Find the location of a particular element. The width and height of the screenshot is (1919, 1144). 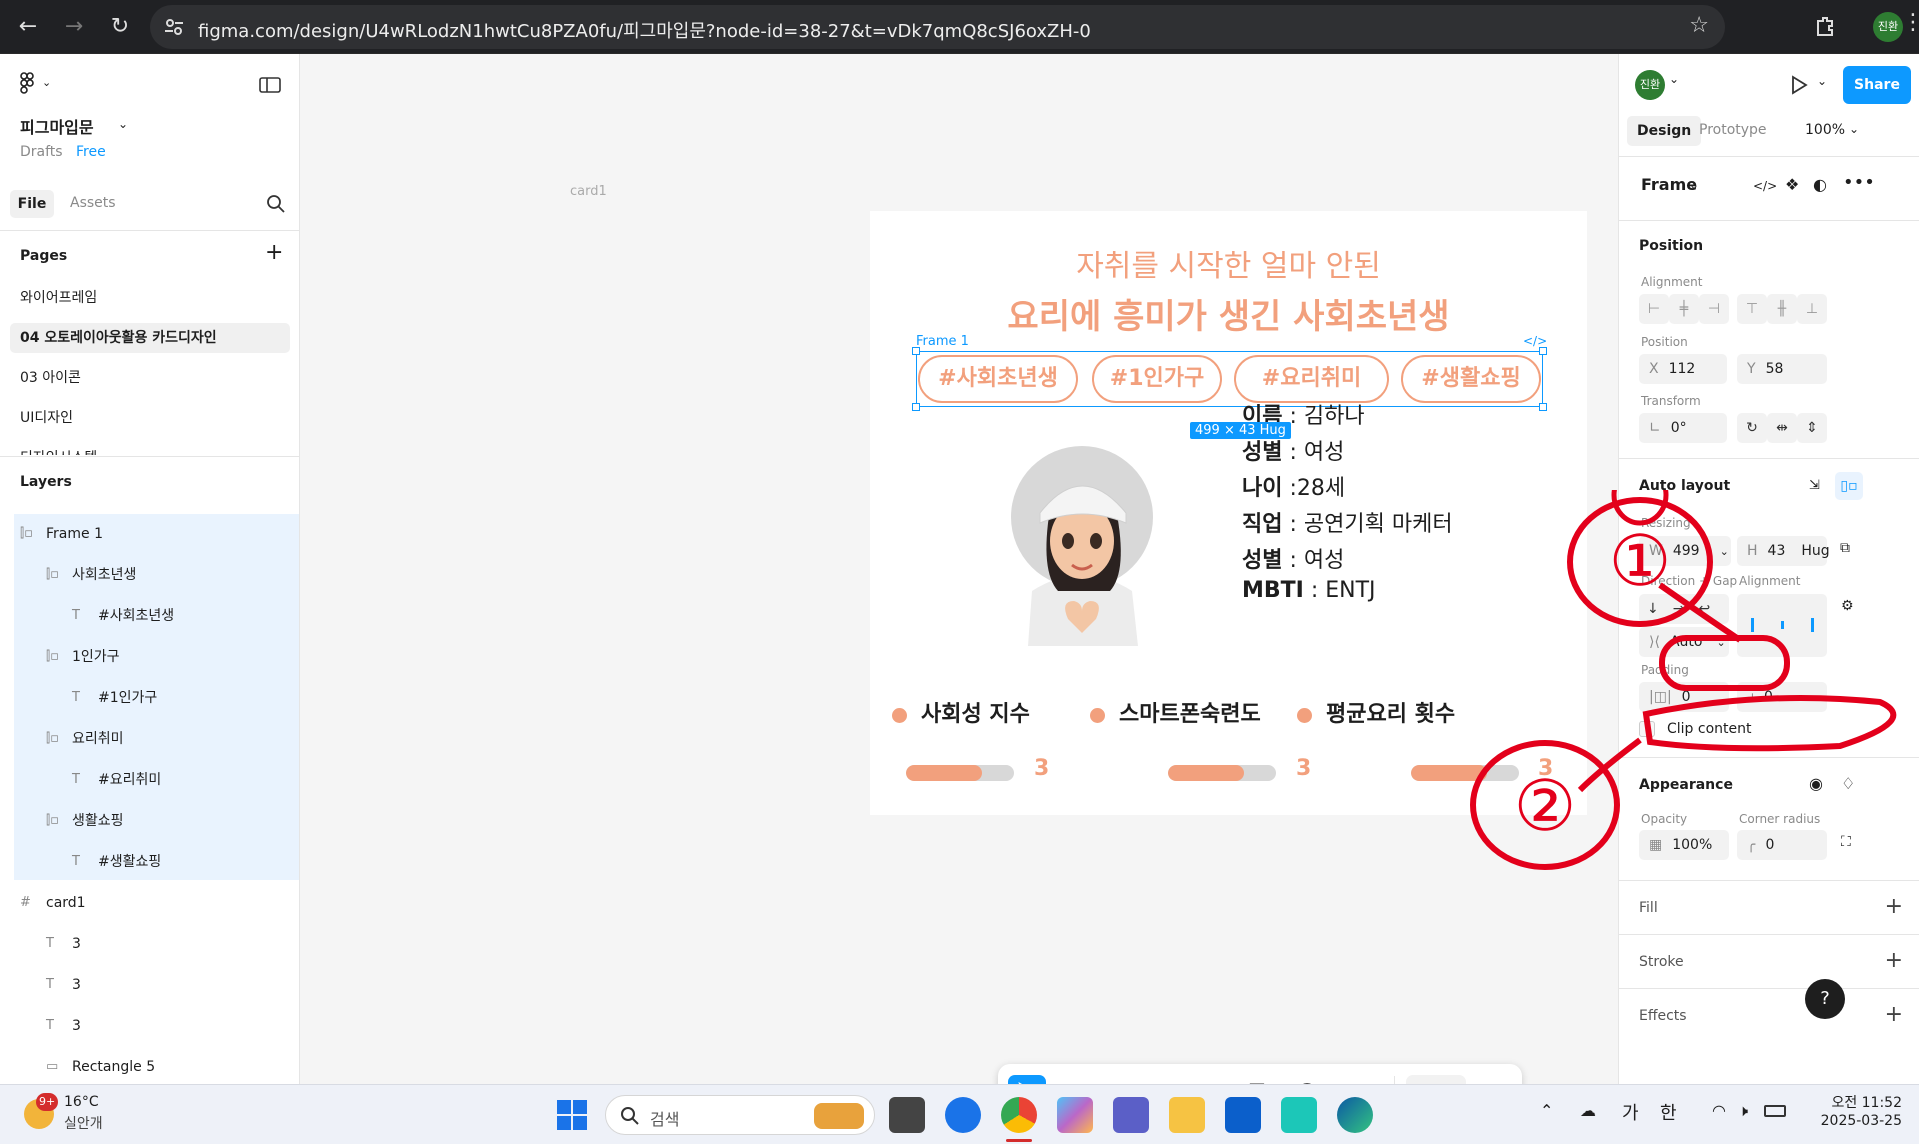

ime-lang: 한 is located at coordinates (1668, 1112).